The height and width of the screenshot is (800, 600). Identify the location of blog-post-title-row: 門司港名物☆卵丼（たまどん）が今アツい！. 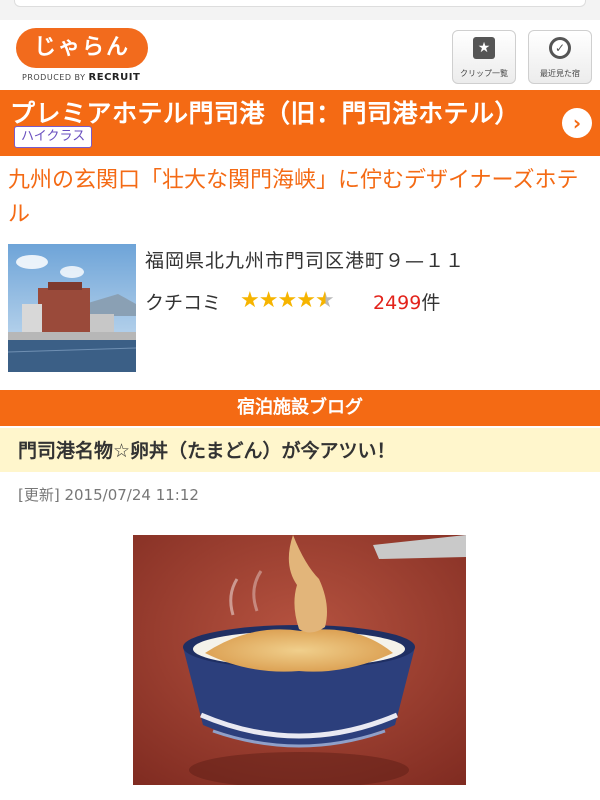
(300, 450).